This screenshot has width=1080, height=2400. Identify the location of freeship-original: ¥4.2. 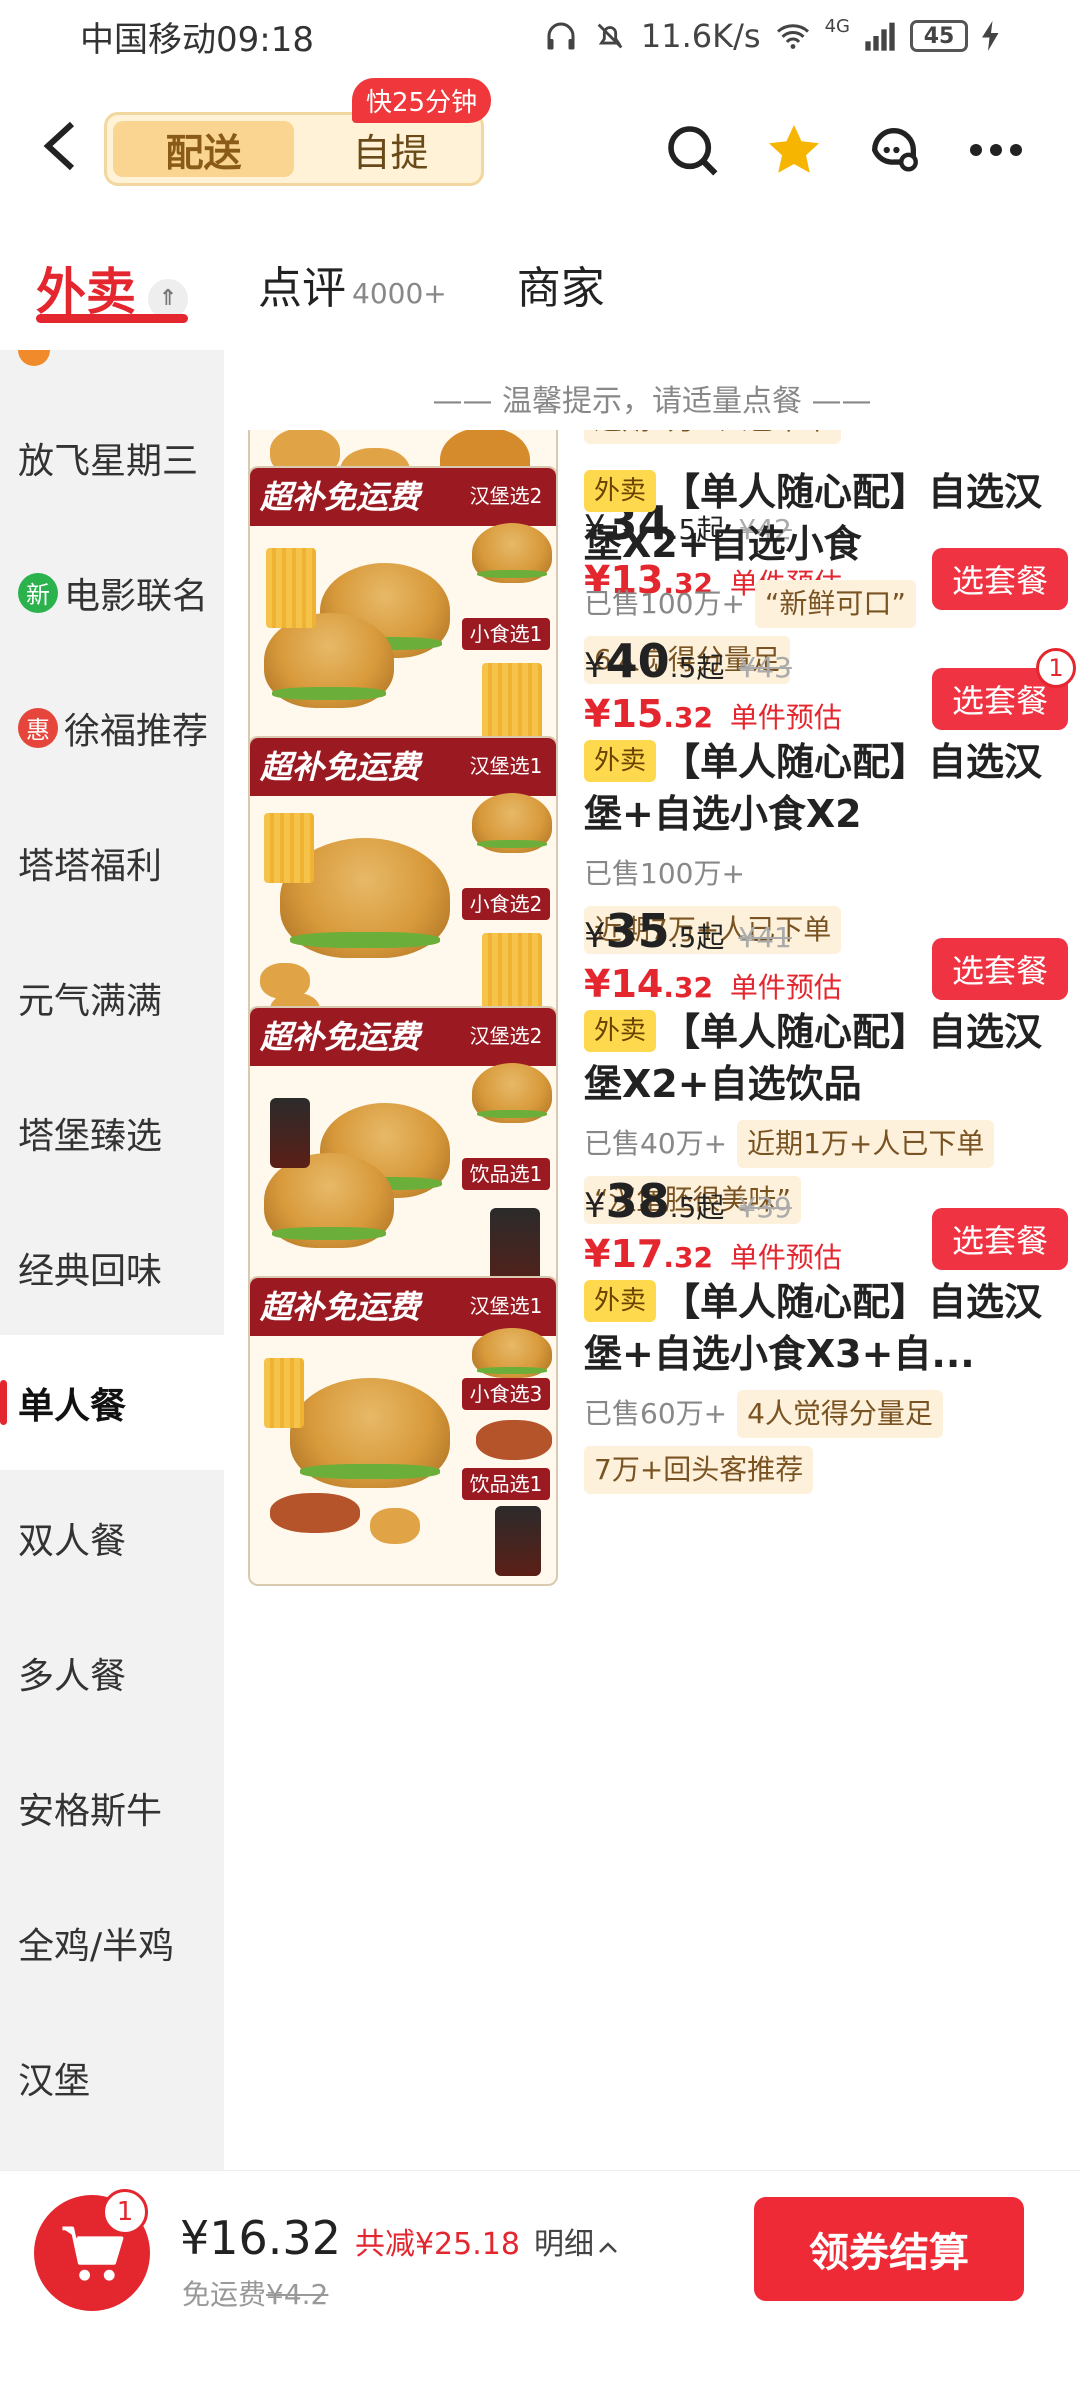
(297, 2294).